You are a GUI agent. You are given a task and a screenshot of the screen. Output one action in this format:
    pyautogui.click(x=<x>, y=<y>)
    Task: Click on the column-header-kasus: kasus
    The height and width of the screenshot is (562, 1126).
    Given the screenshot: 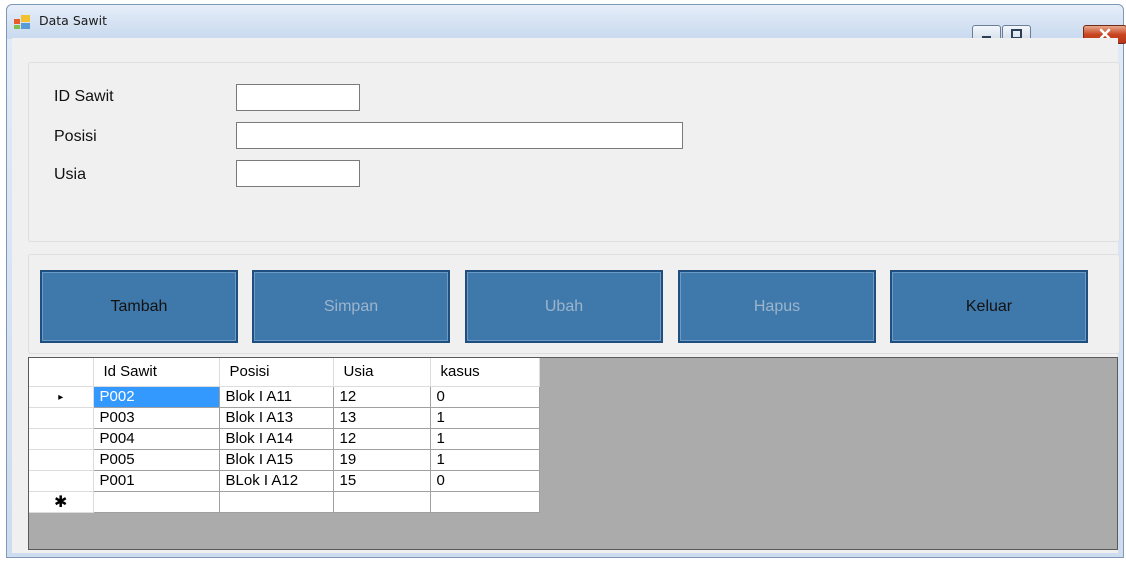 What is the action you would take?
    pyautogui.click(x=485, y=372)
    